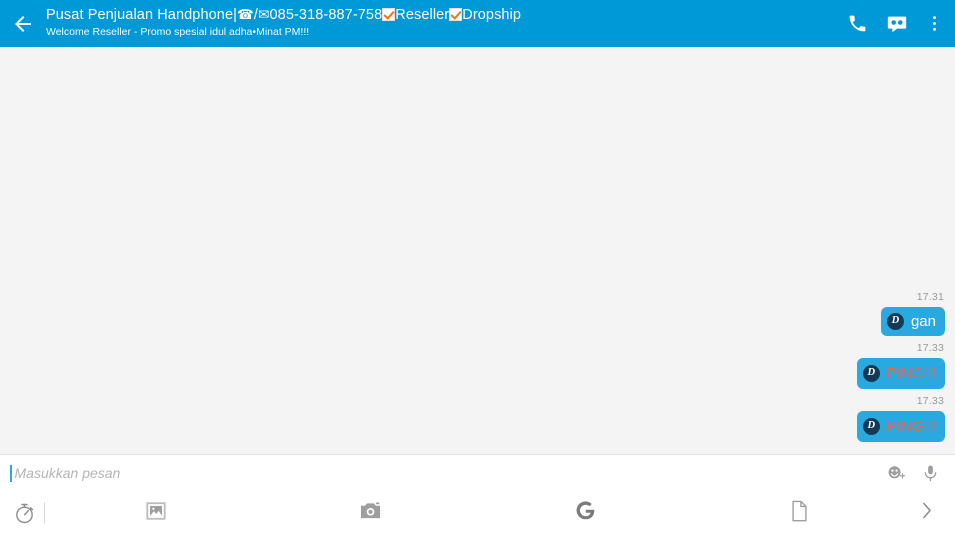 This screenshot has height=535, width=955. I want to click on title-label-reseller: Reseller, so click(422, 15).